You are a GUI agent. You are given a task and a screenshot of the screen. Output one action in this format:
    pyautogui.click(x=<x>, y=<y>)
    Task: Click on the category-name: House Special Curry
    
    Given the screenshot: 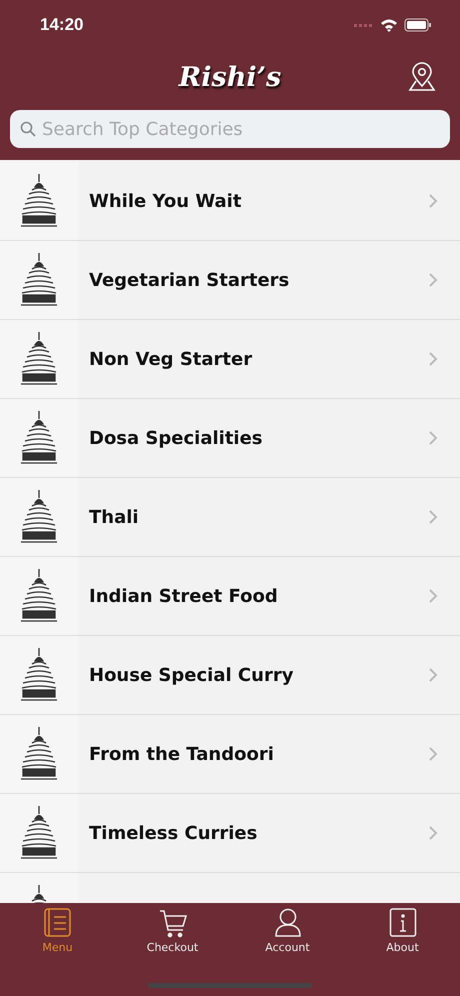 What is the action you would take?
    pyautogui.click(x=253, y=675)
    